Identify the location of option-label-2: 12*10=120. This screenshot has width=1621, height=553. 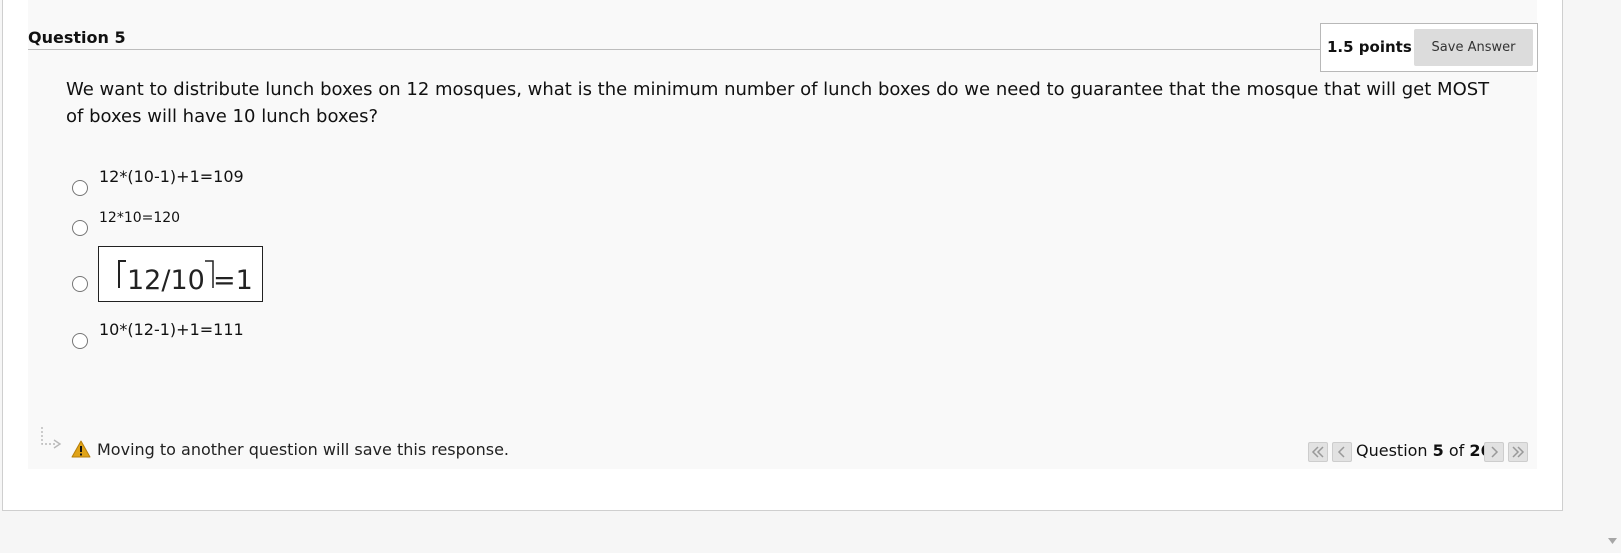
(140, 218).